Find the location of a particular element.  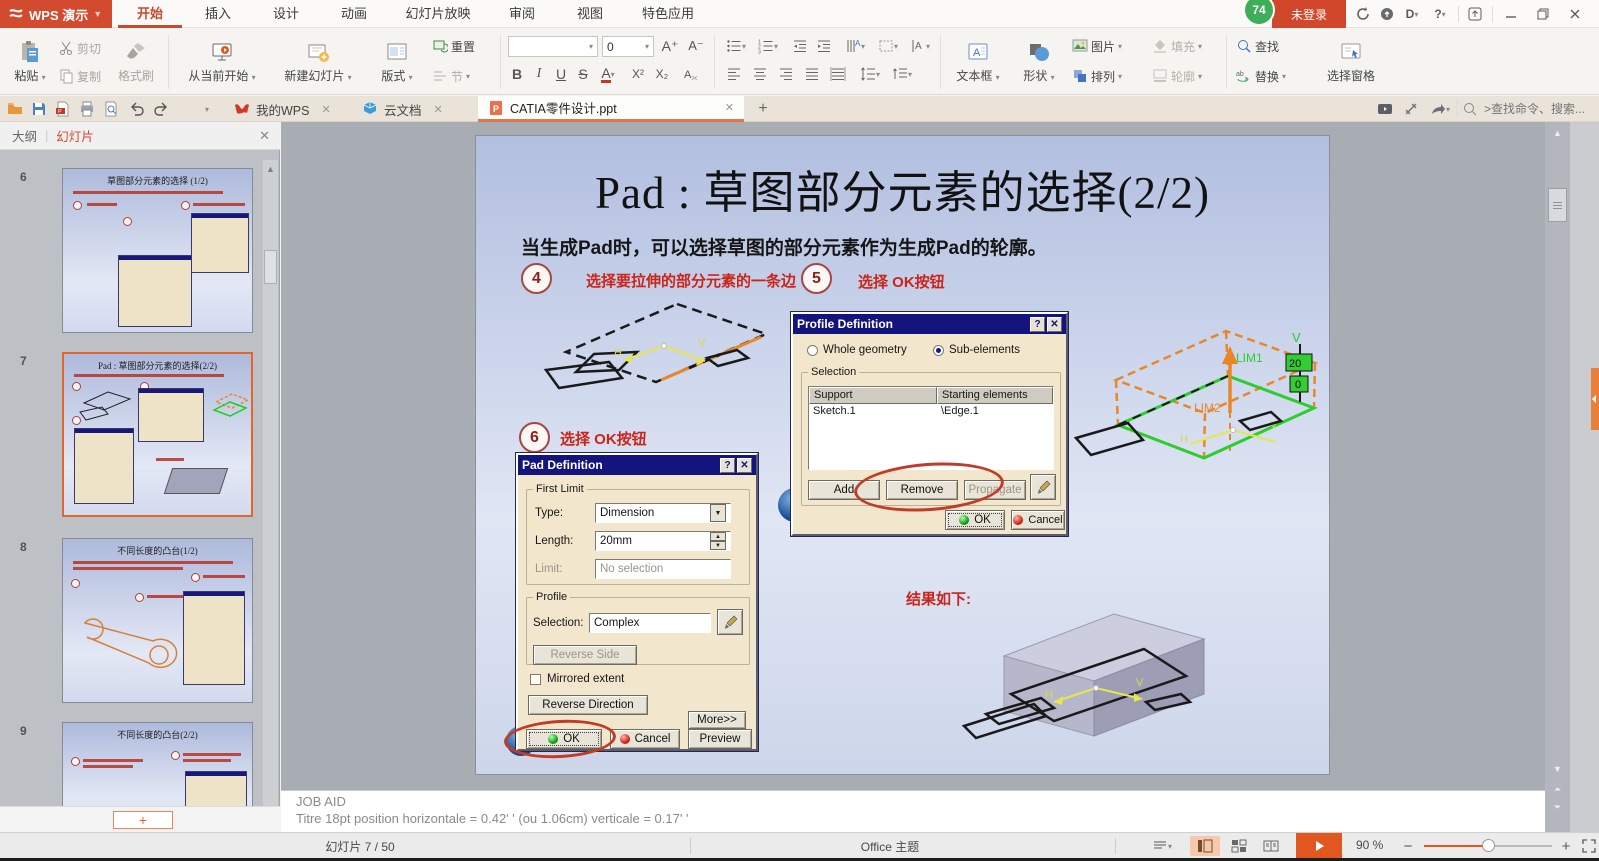

align-left-button is located at coordinates (734, 74).